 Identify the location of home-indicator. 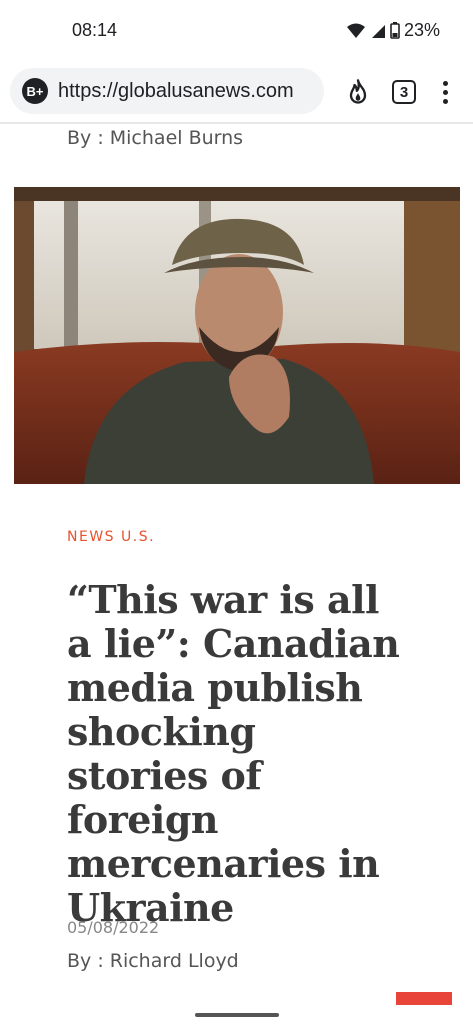
(237, 1015).